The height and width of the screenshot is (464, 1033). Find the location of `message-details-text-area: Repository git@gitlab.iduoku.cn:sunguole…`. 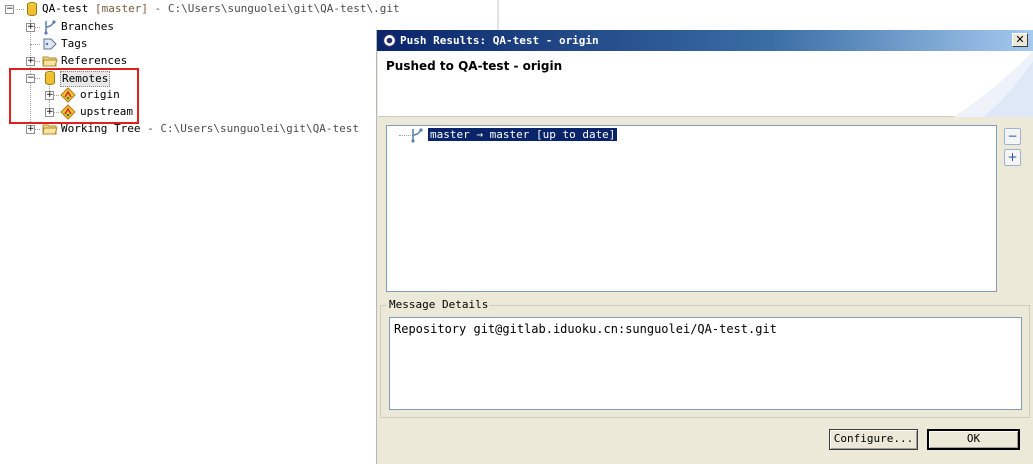

message-details-text-area: Repository git@gitlab.iduoku.cn:sunguole… is located at coordinates (705, 363).